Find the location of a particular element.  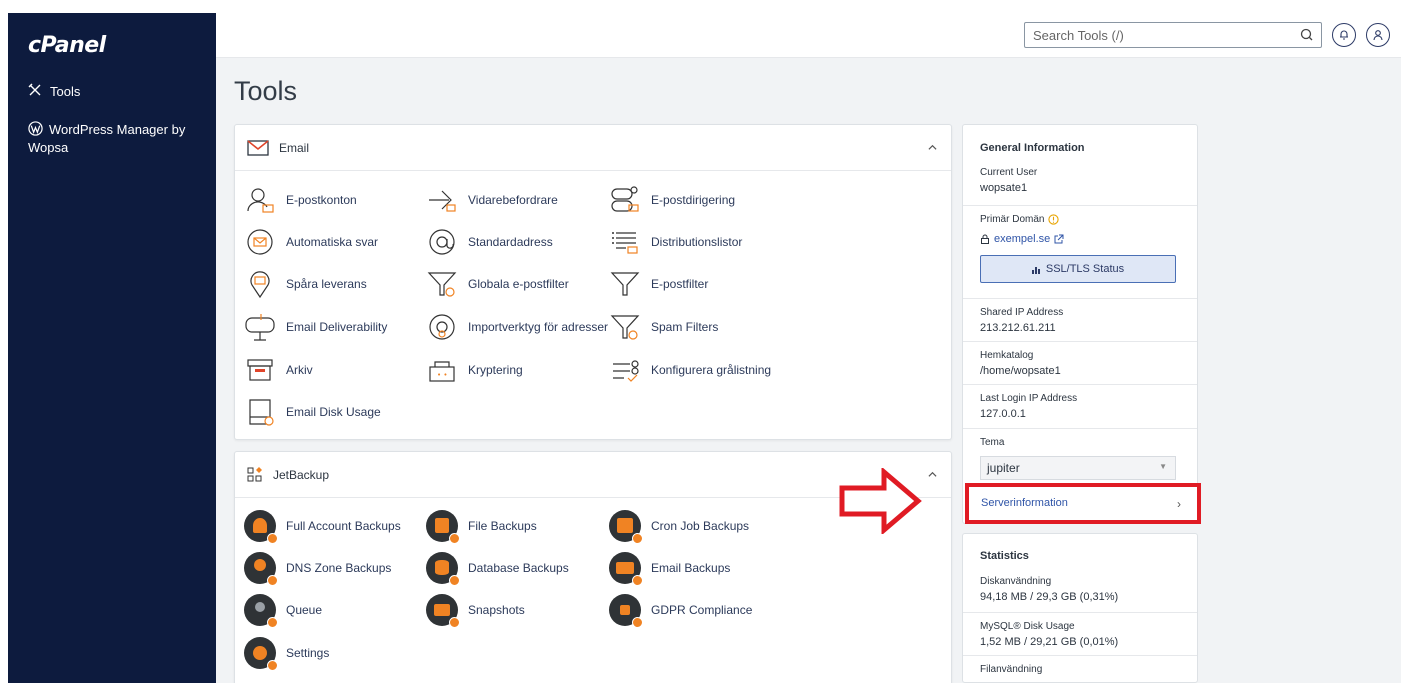

encryption-icon: • • is located at coordinates (442, 370).